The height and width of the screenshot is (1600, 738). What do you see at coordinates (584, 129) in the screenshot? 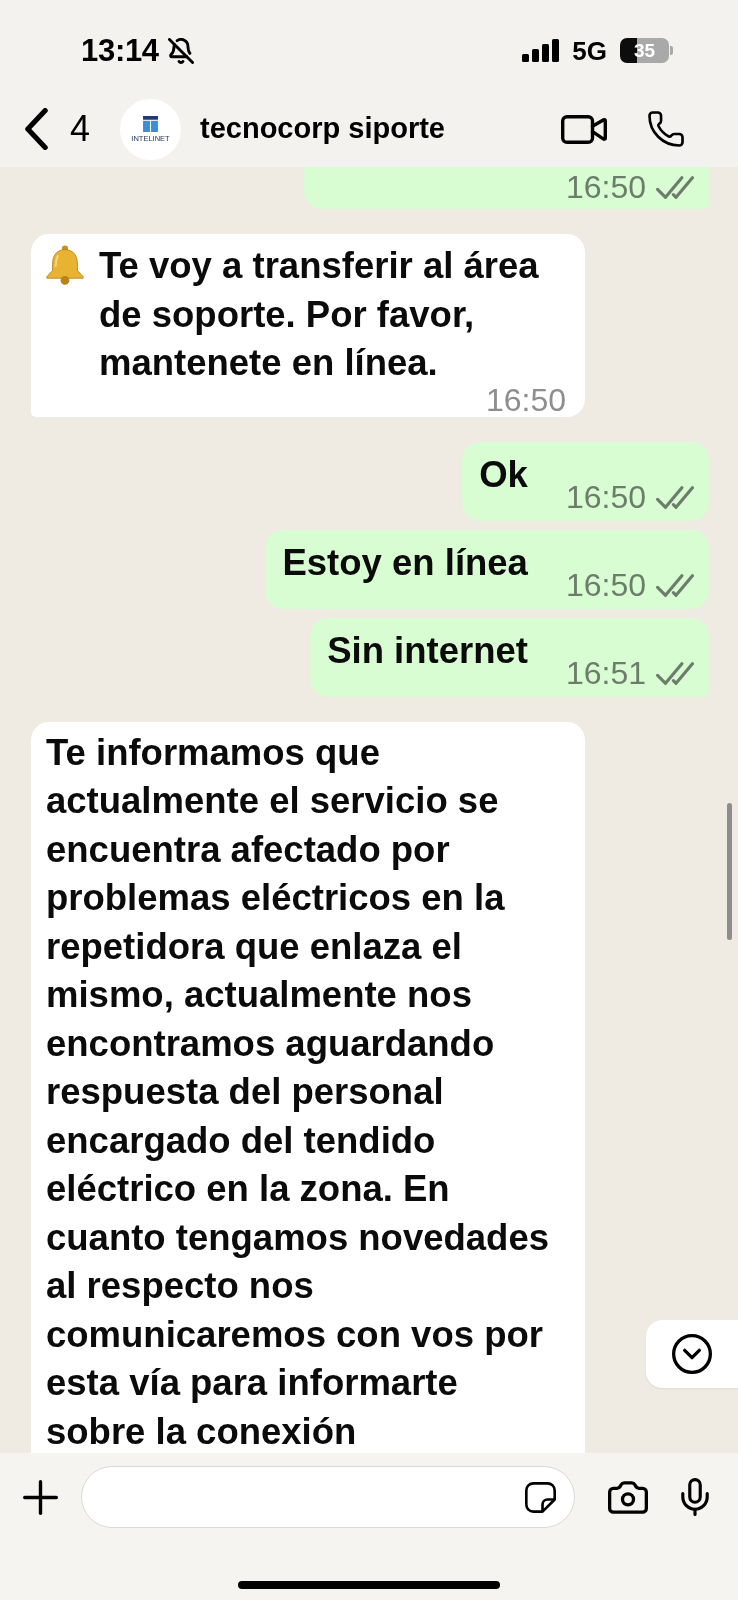
I see `video-camera-icon` at bounding box center [584, 129].